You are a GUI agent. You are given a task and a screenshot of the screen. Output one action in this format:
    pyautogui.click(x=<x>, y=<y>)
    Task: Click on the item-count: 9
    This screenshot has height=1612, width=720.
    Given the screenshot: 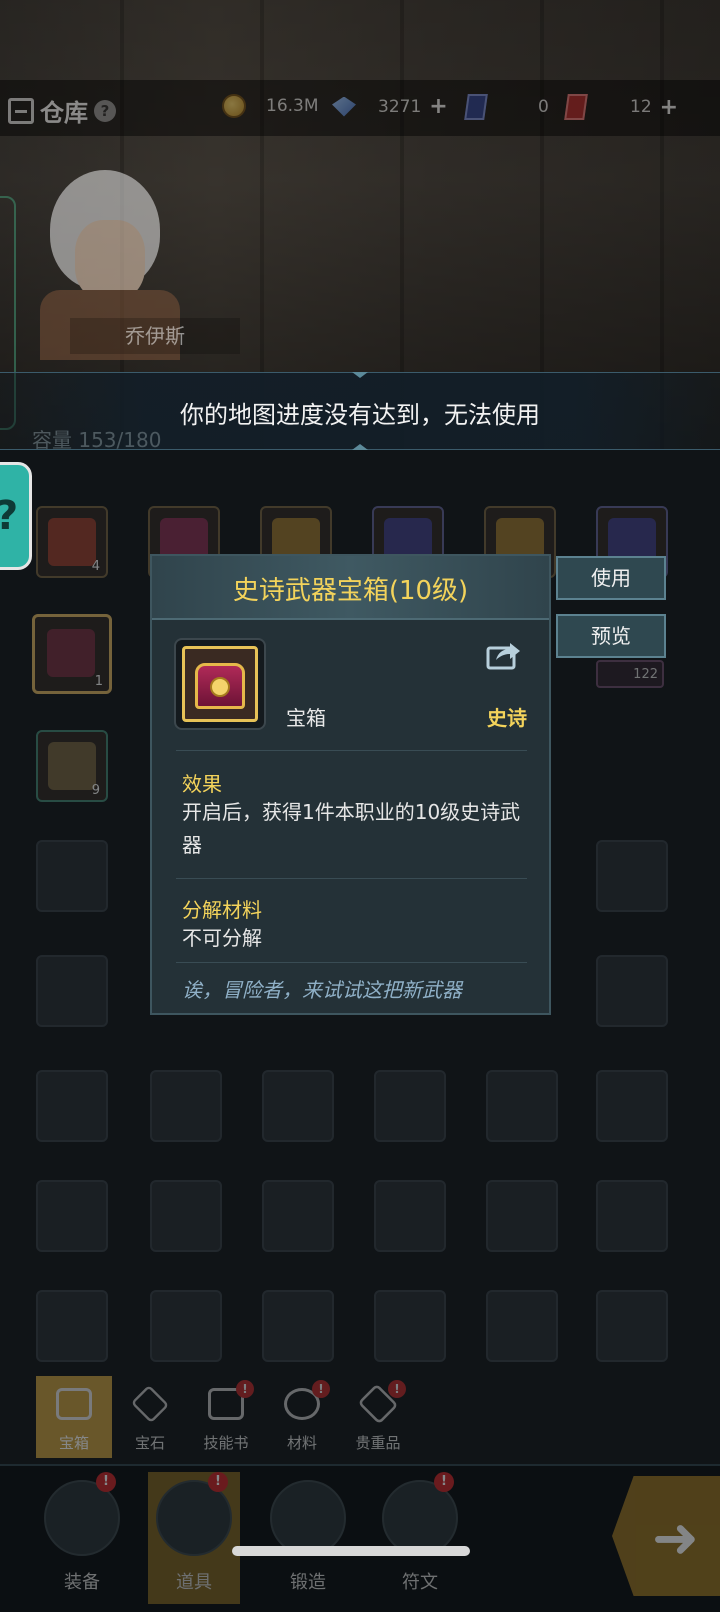 What is the action you would take?
    pyautogui.click(x=95, y=790)
    